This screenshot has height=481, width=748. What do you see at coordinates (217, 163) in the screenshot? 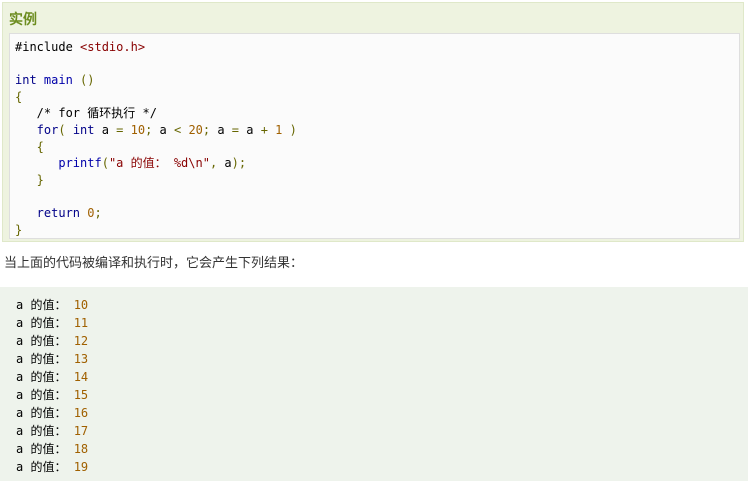
I see `code-token: ,` at bounding box center [217, 163].